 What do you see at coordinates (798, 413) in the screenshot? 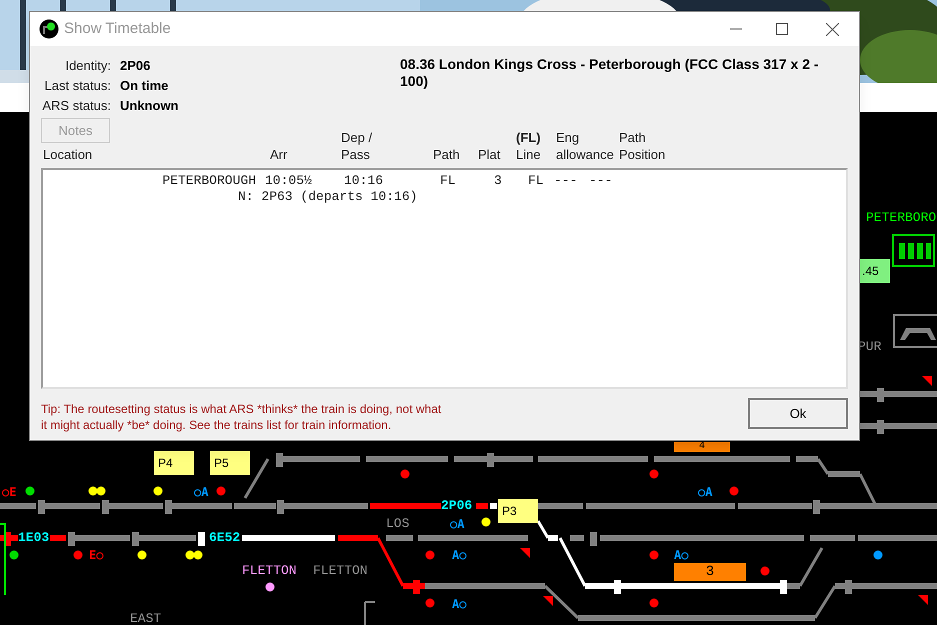
I see `ok-button: Ok` at bounding box center [798, 413].